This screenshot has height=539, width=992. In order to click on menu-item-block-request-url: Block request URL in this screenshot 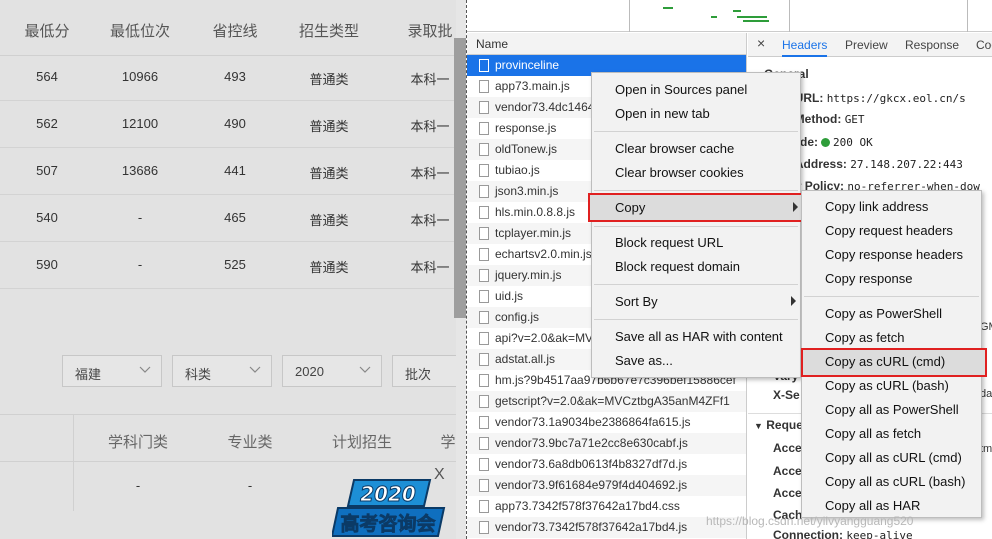, I will do `click(696, 243)`.